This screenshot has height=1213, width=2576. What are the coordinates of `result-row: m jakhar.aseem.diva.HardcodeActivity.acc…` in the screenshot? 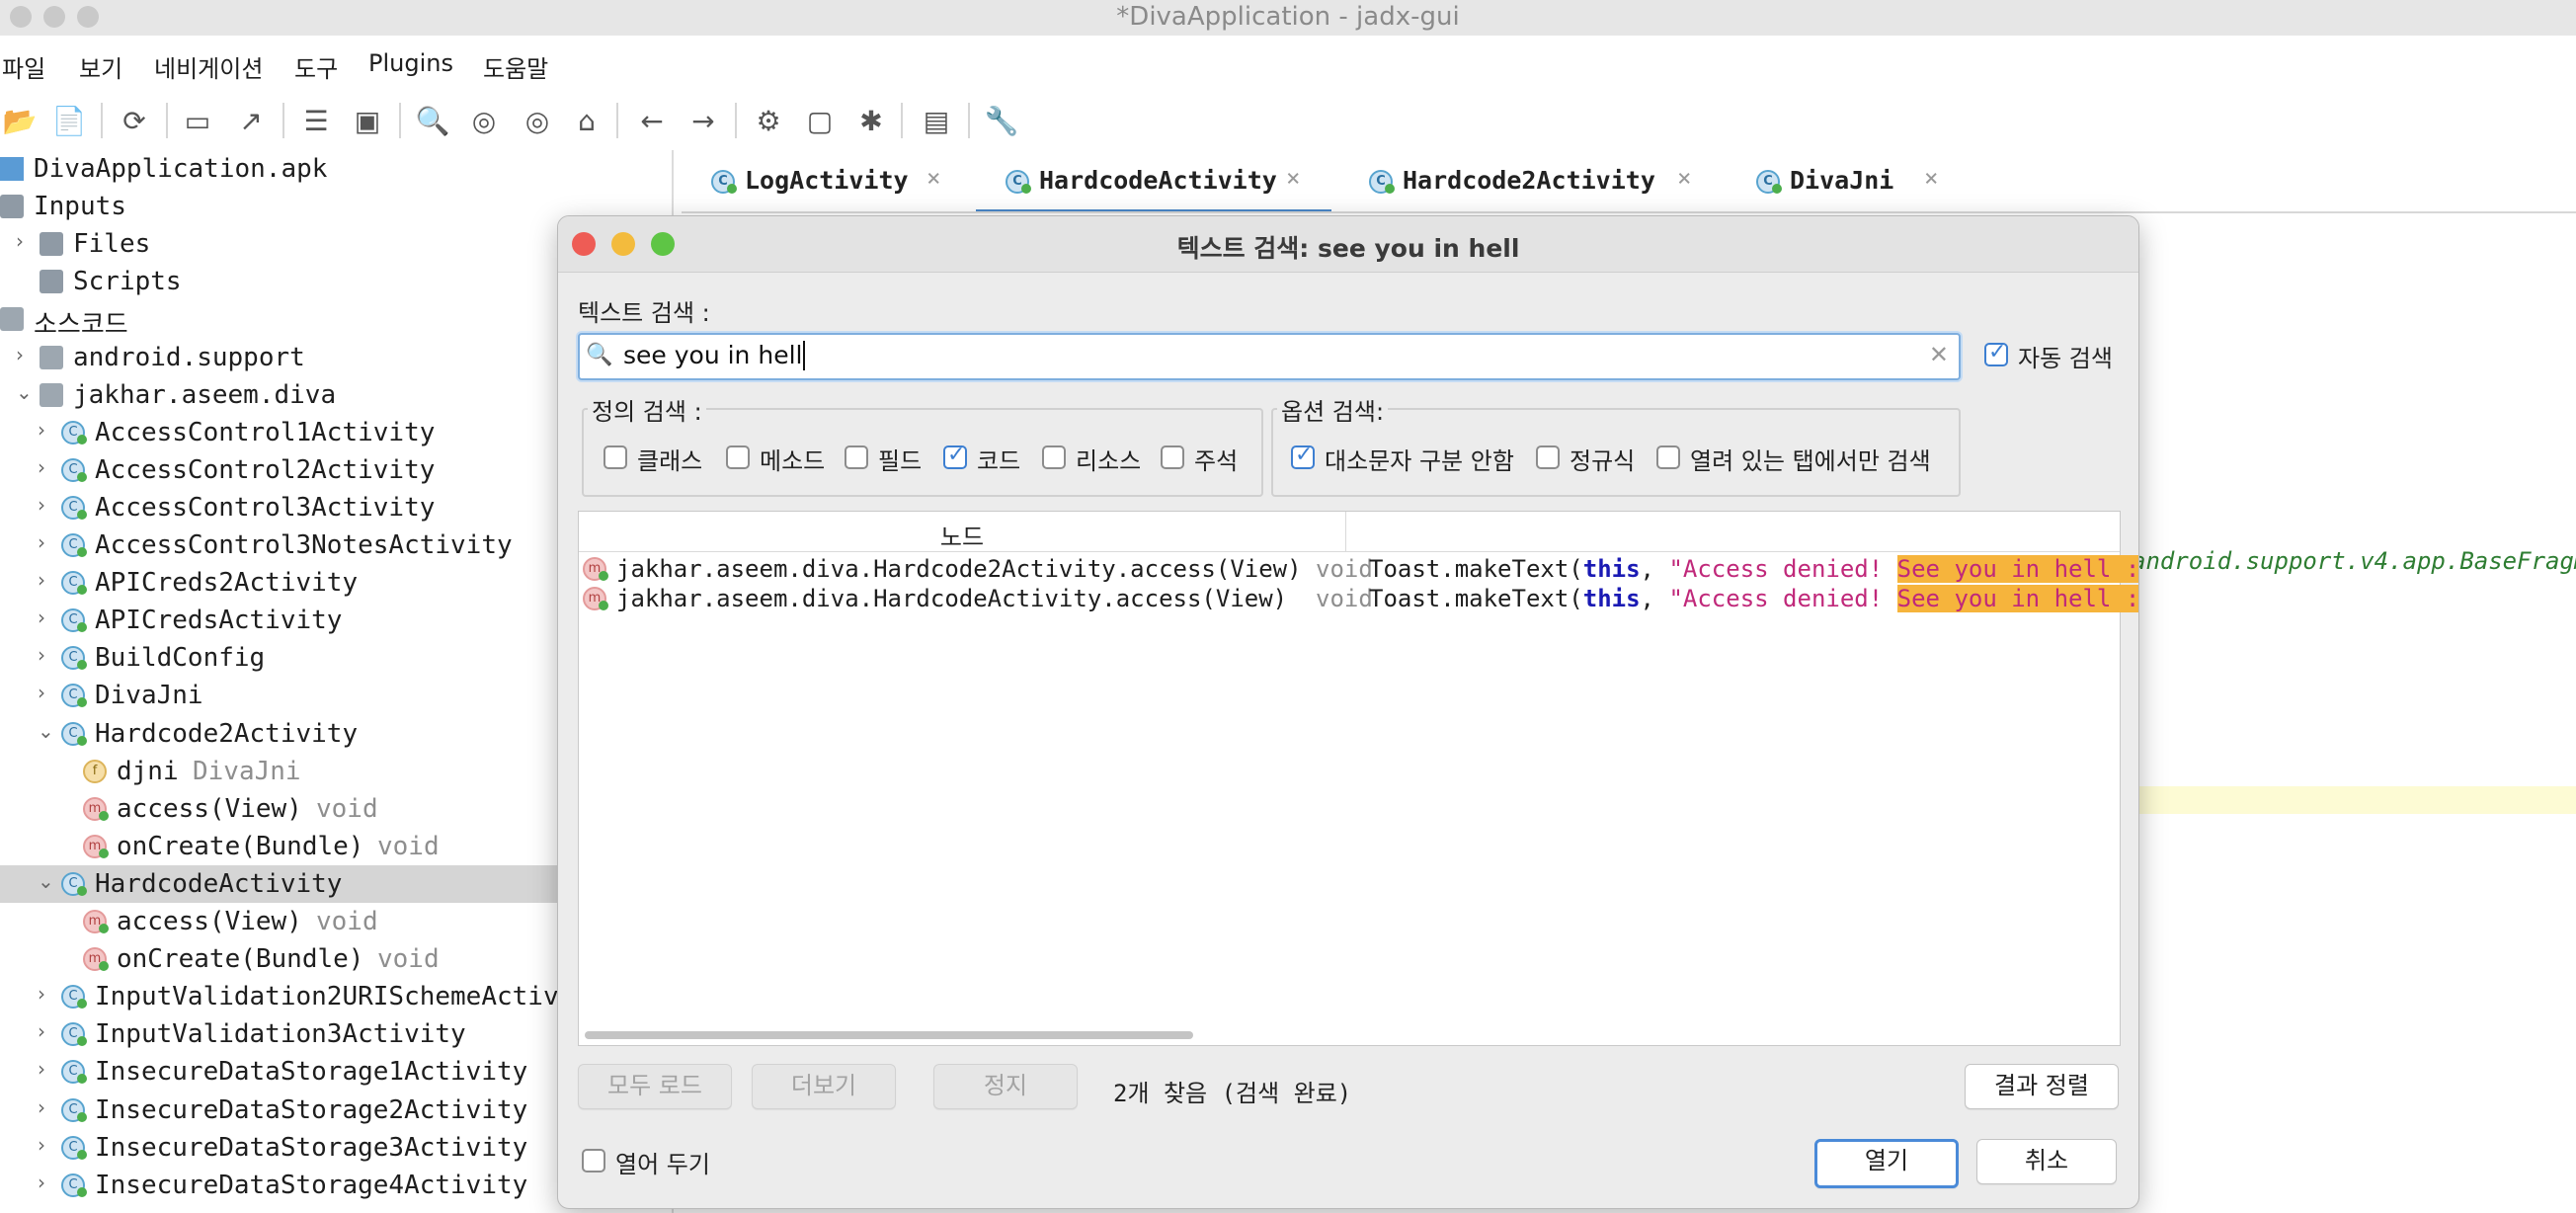 It's located at (1358, 599).